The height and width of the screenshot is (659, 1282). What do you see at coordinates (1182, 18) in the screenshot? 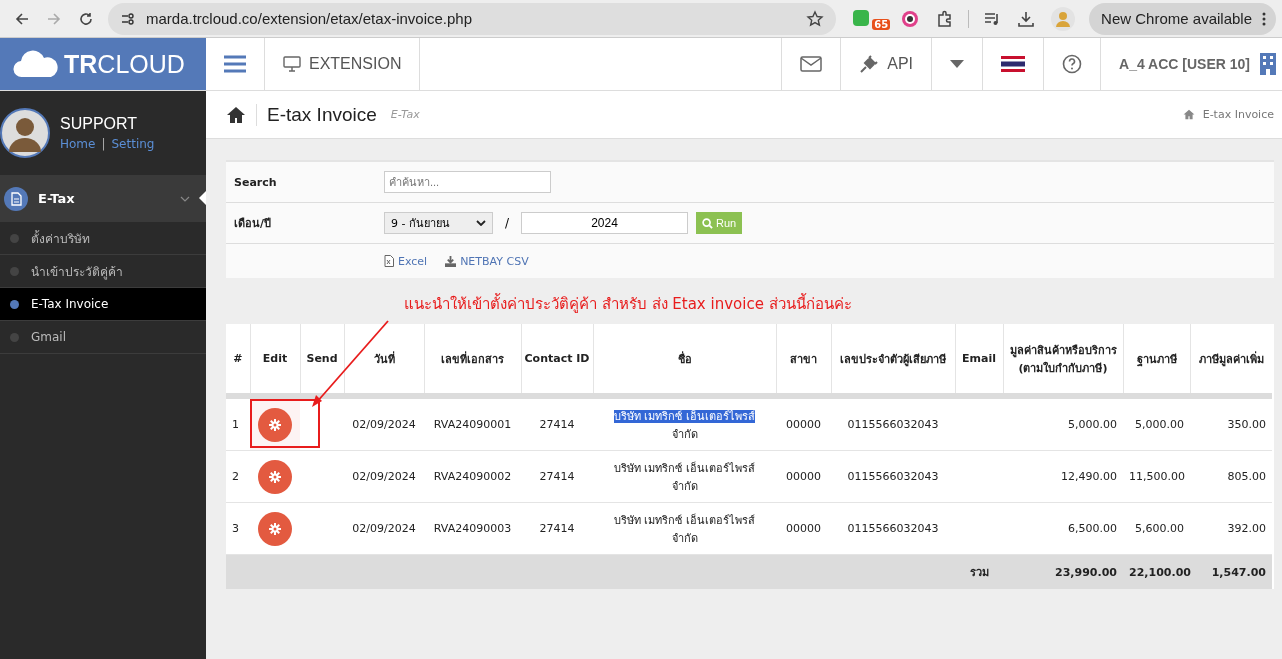
I see `update-button: New Chrome available` at bounding box center [1182, 18].